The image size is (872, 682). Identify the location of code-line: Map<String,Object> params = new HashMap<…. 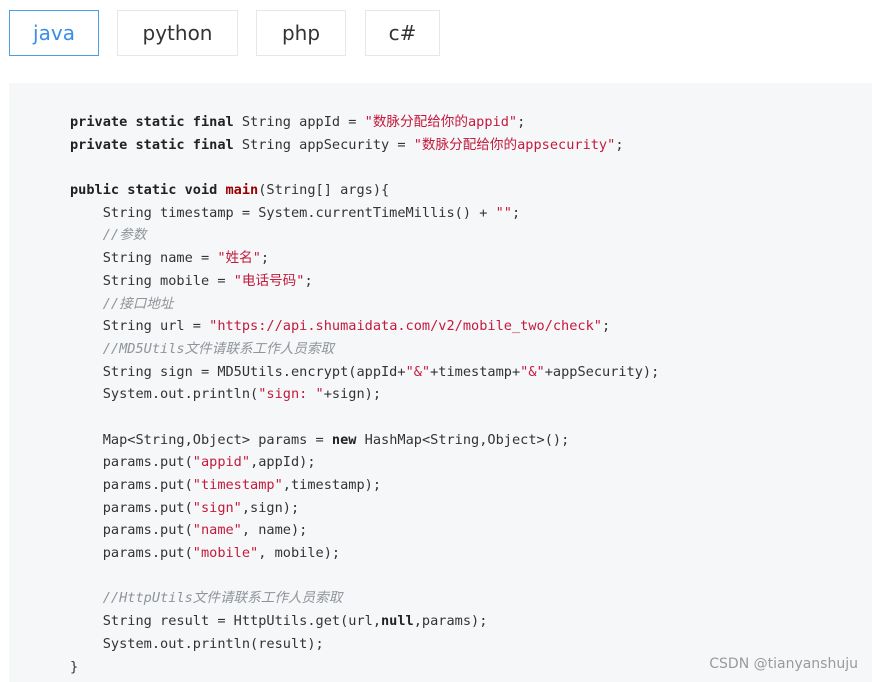
(364, 440).